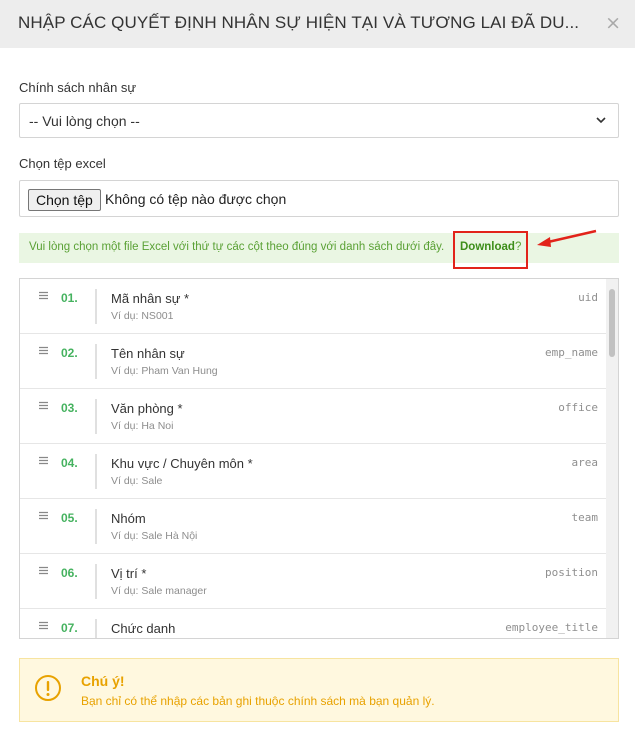 The width and height of the screenshot is (635, 730). I want to click on column-example: Ví dụ: Ha Noi, so click(142, 426).